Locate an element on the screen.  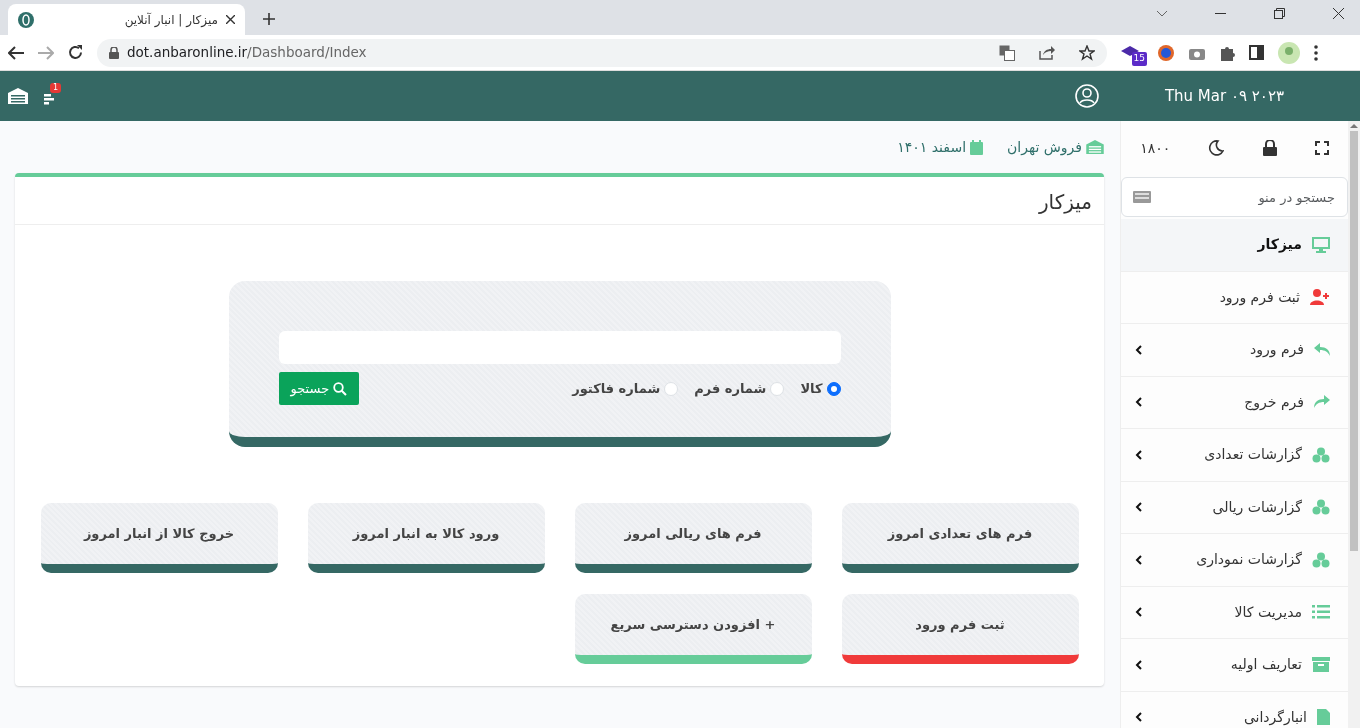
shortcut-tile: + افزودن دسترسی سریع is located at coordinates (693, 629).